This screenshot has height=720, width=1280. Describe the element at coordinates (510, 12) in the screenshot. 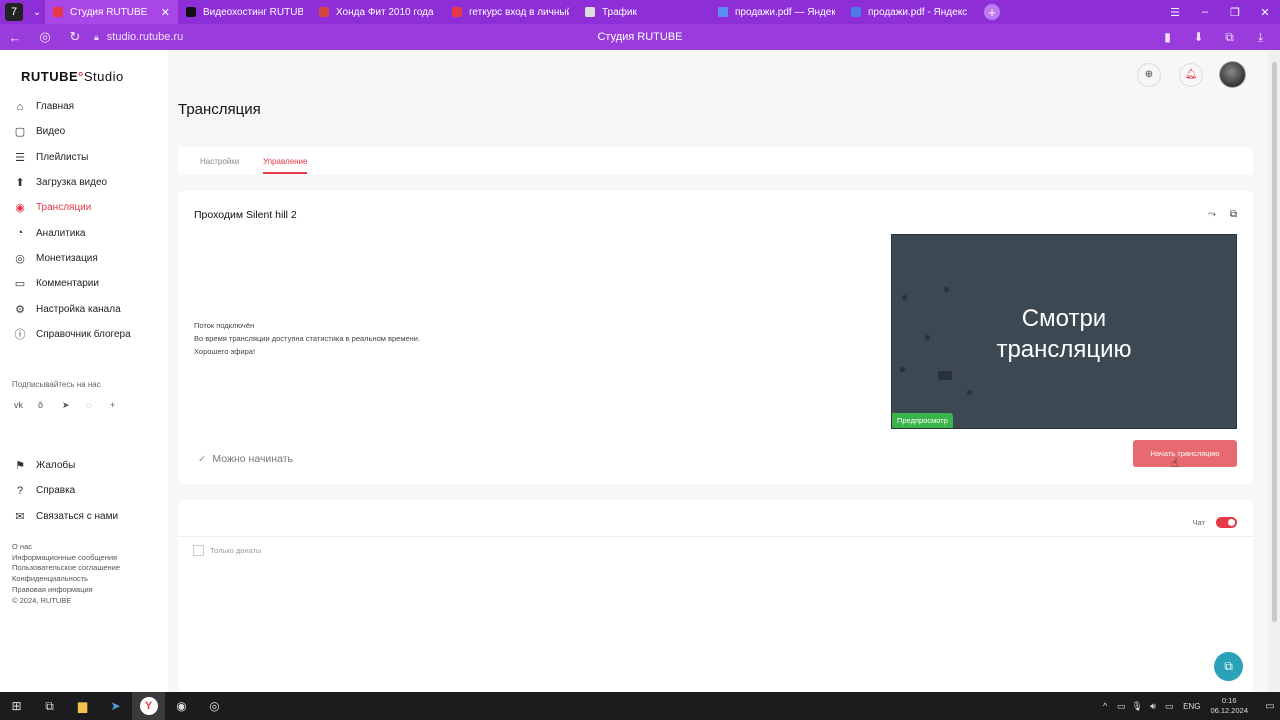

I see `browser-tab: геткурс вход в личный ка` at that location.